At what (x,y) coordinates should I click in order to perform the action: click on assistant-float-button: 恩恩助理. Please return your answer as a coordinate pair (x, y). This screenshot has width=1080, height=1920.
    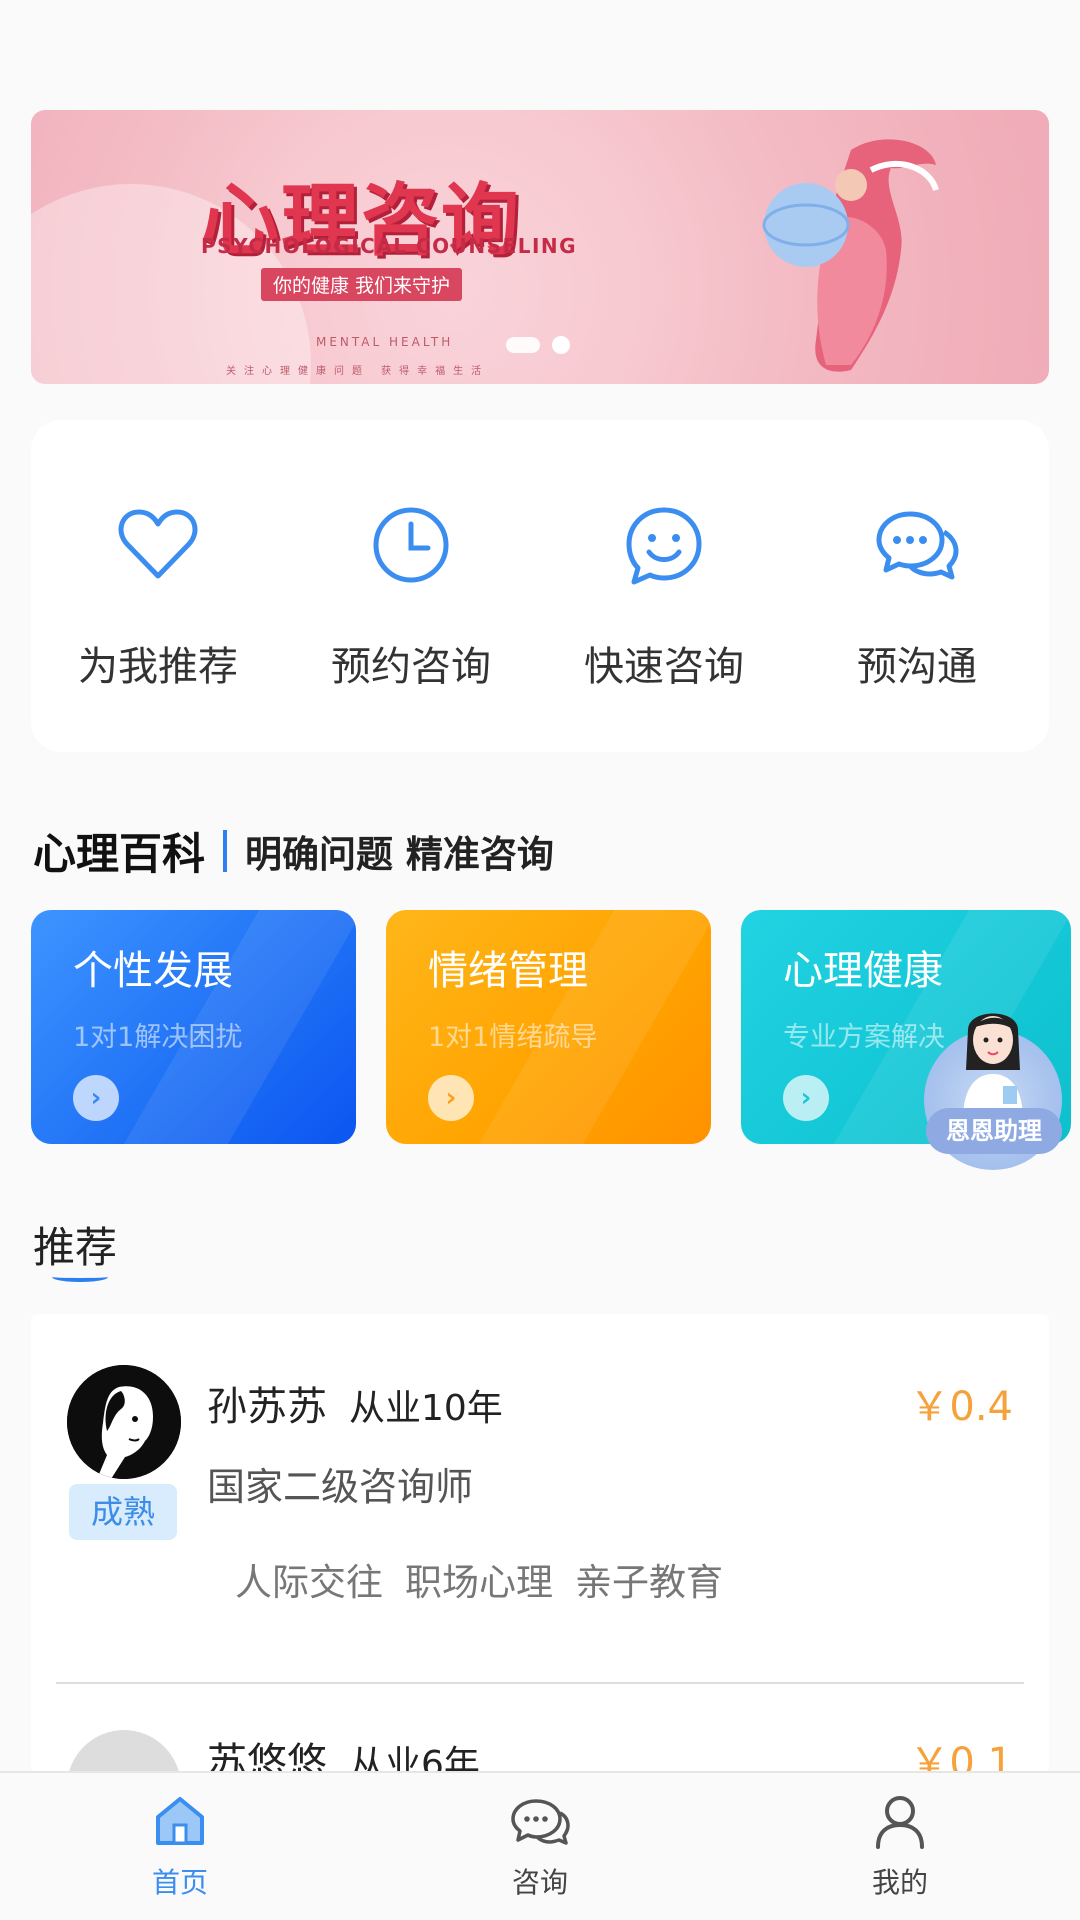
    Looking at the image, I should click on (993, 1087).